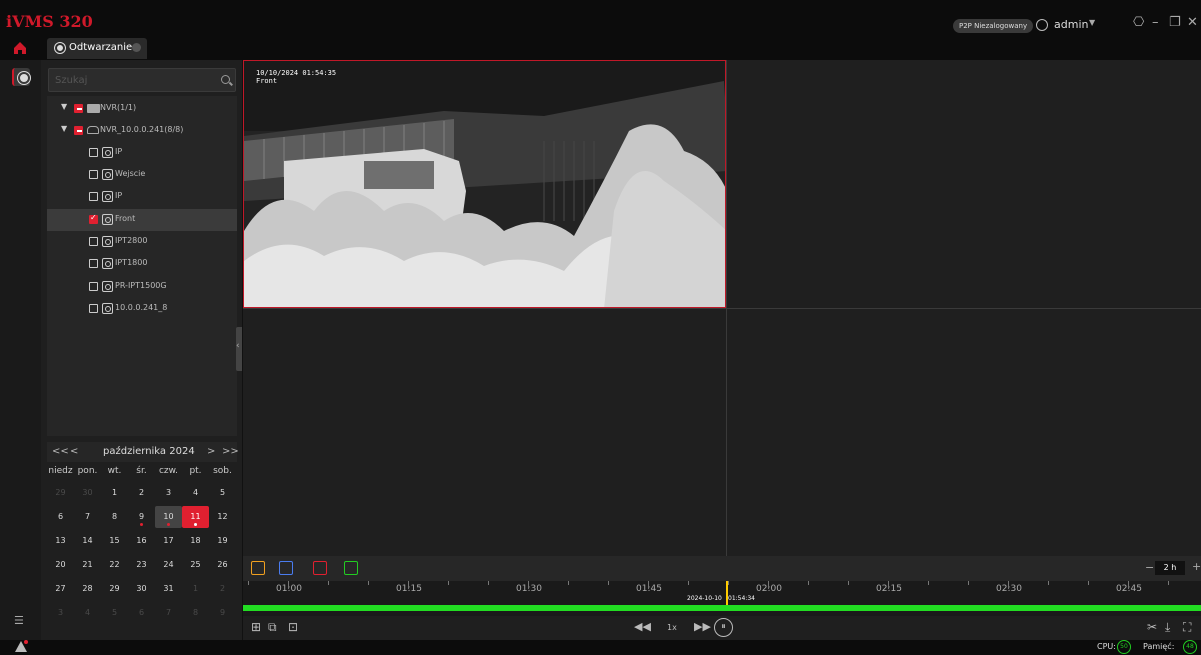  I want to click on speed-label: 1x, so click(672, 627).